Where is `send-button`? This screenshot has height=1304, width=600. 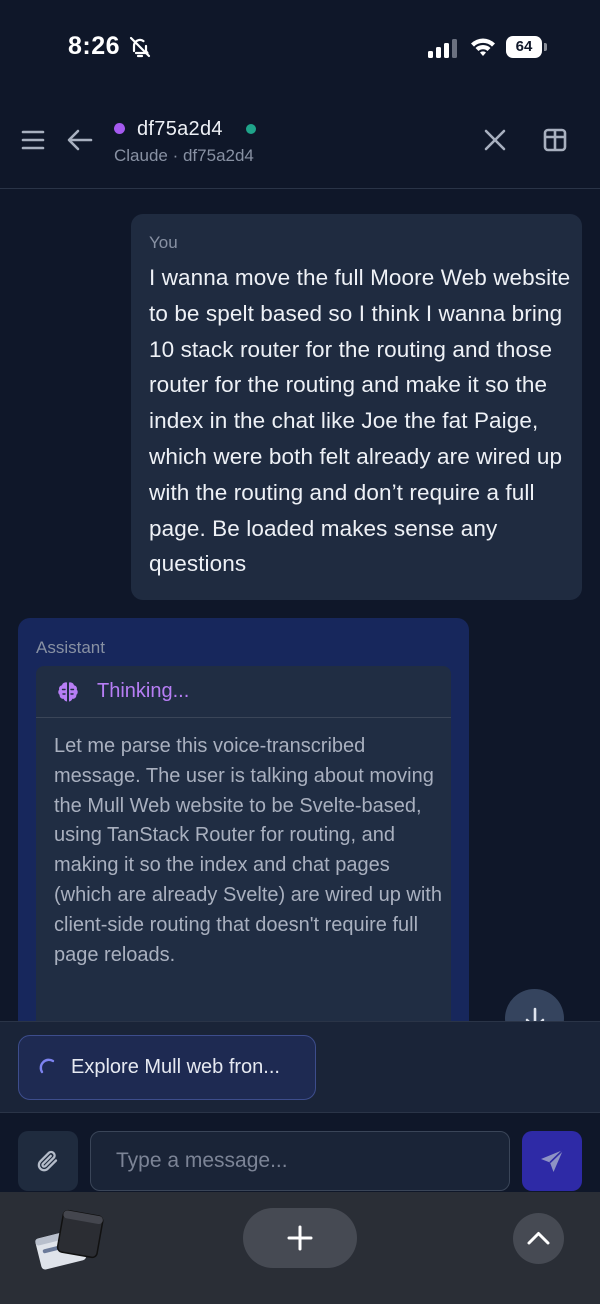 send-button is located at coordinates (552, 1161).